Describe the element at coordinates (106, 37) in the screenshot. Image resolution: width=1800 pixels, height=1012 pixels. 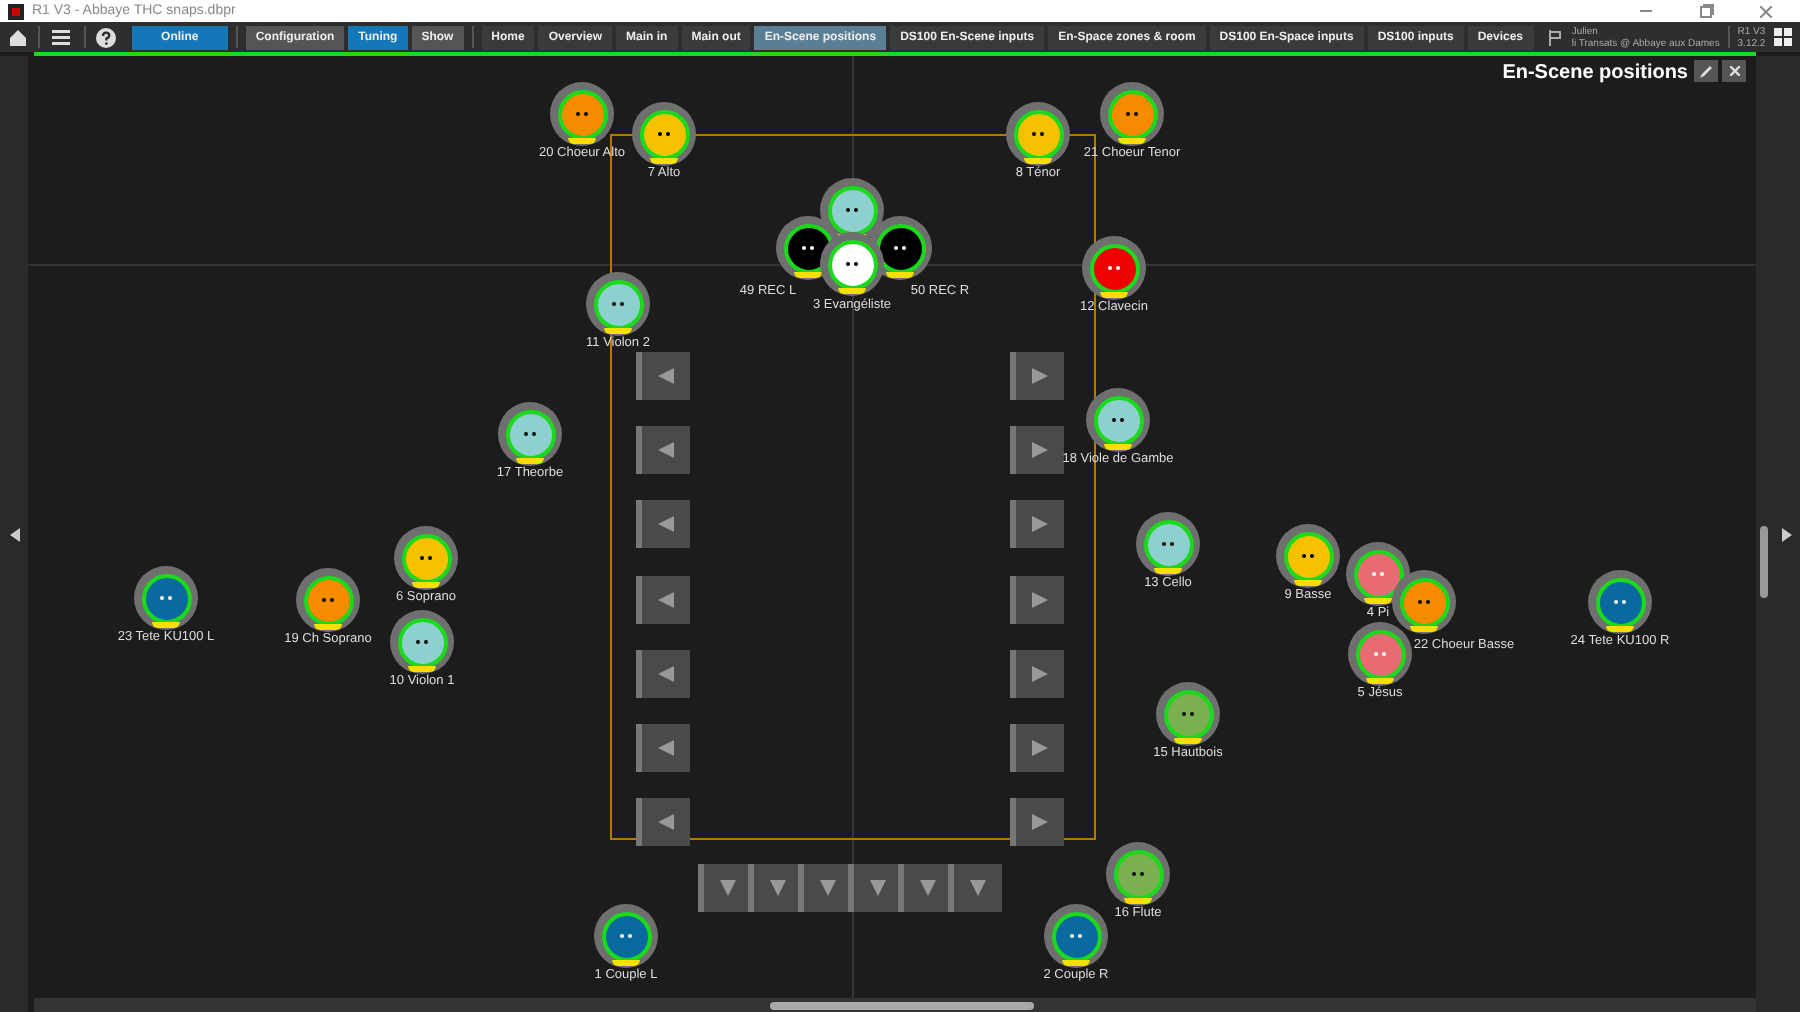
I see `help-icon` at that location.